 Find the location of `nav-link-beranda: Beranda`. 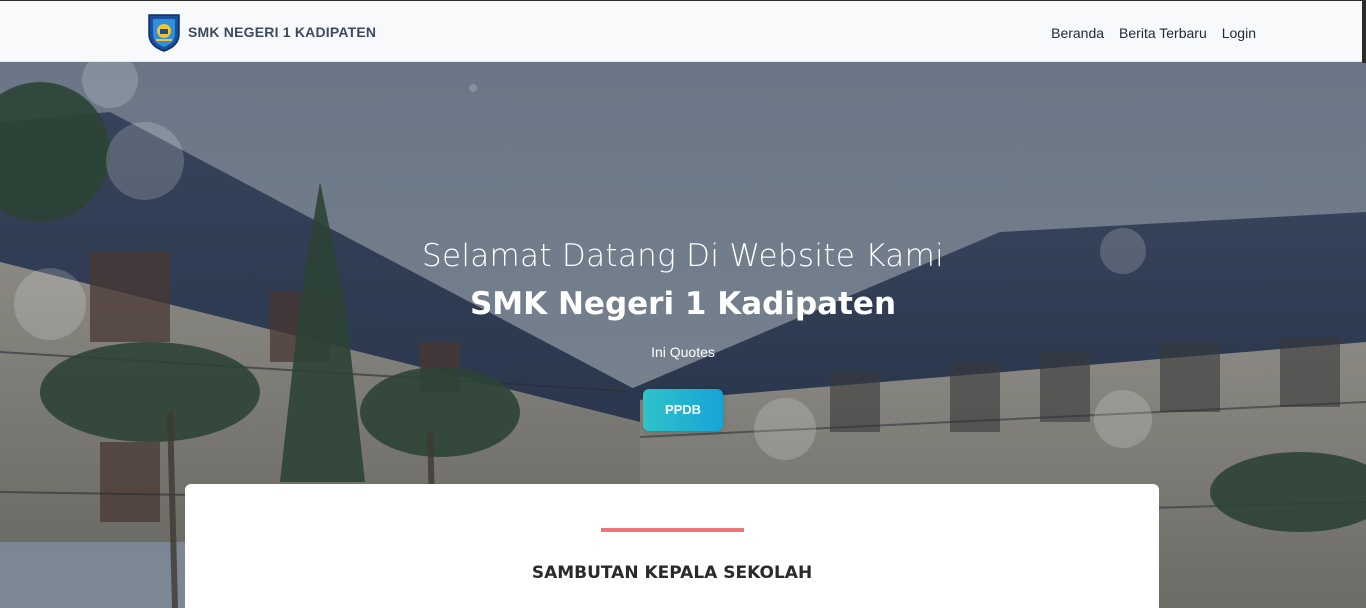

nav-link-beranda: Beranda is located at coordinates (1077, 33).